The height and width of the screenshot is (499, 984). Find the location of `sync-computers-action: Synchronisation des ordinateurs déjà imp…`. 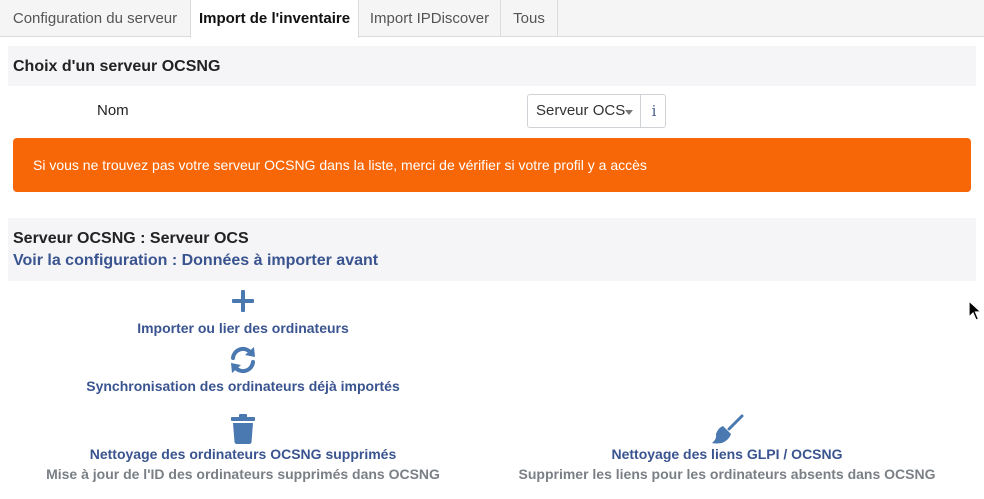

sync-computers-action: Synchronisation des ordinateurs déjà imp… is located at coordinates (243, 369).